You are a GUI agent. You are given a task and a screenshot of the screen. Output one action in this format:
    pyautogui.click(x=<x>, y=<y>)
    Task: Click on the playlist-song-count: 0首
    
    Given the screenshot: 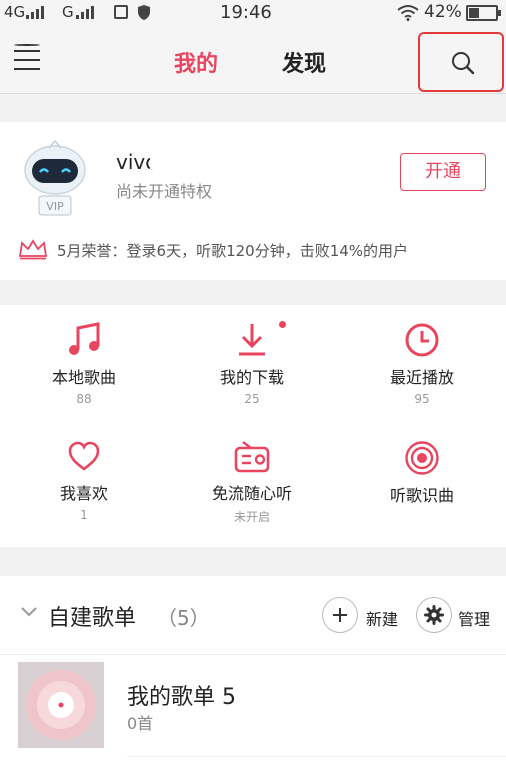 What is the action you would take?
    pyautogui.click(x=140, y=723)
    